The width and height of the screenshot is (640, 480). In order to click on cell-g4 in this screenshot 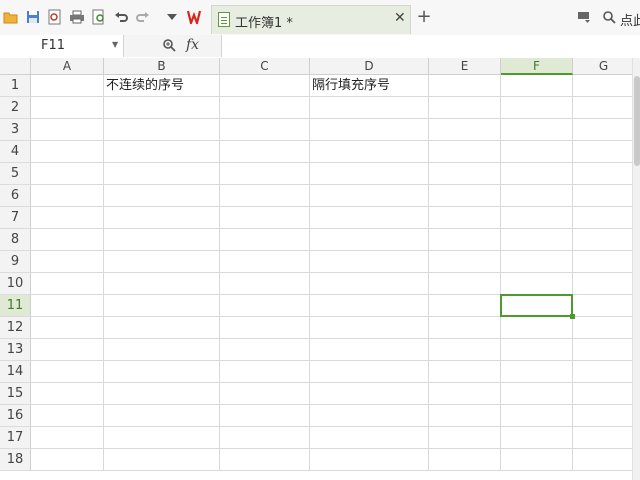, I will do `click(604, 152)`.